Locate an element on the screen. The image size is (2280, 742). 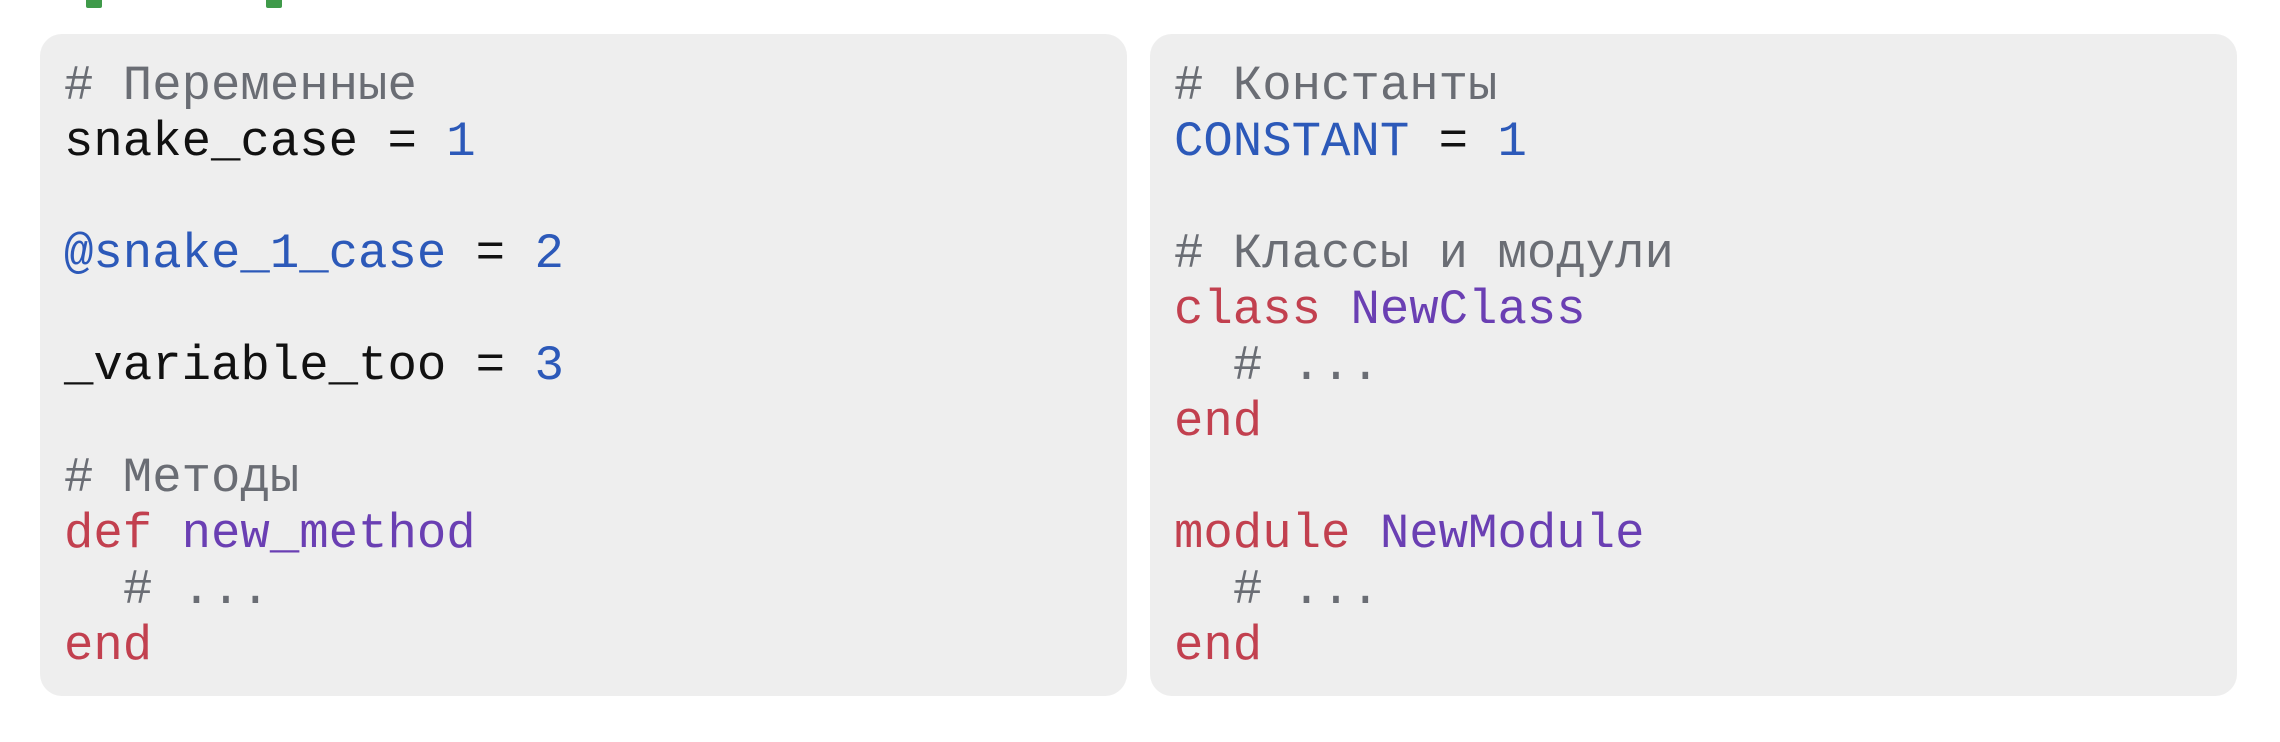
code-line: _variable_too = 3 is located at coordinates (595, 366).